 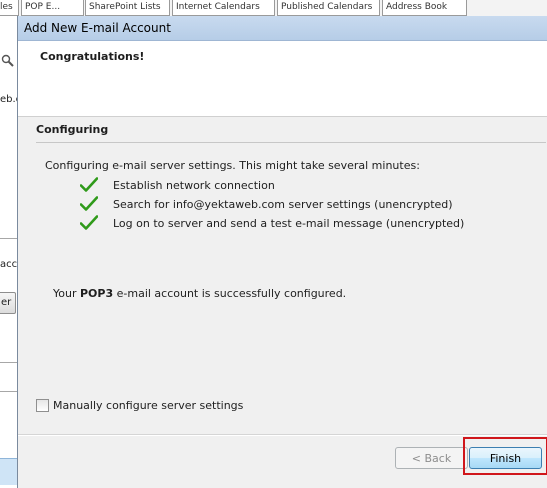 I want to click on success-prefix: Your, so click(x=66, y=293).